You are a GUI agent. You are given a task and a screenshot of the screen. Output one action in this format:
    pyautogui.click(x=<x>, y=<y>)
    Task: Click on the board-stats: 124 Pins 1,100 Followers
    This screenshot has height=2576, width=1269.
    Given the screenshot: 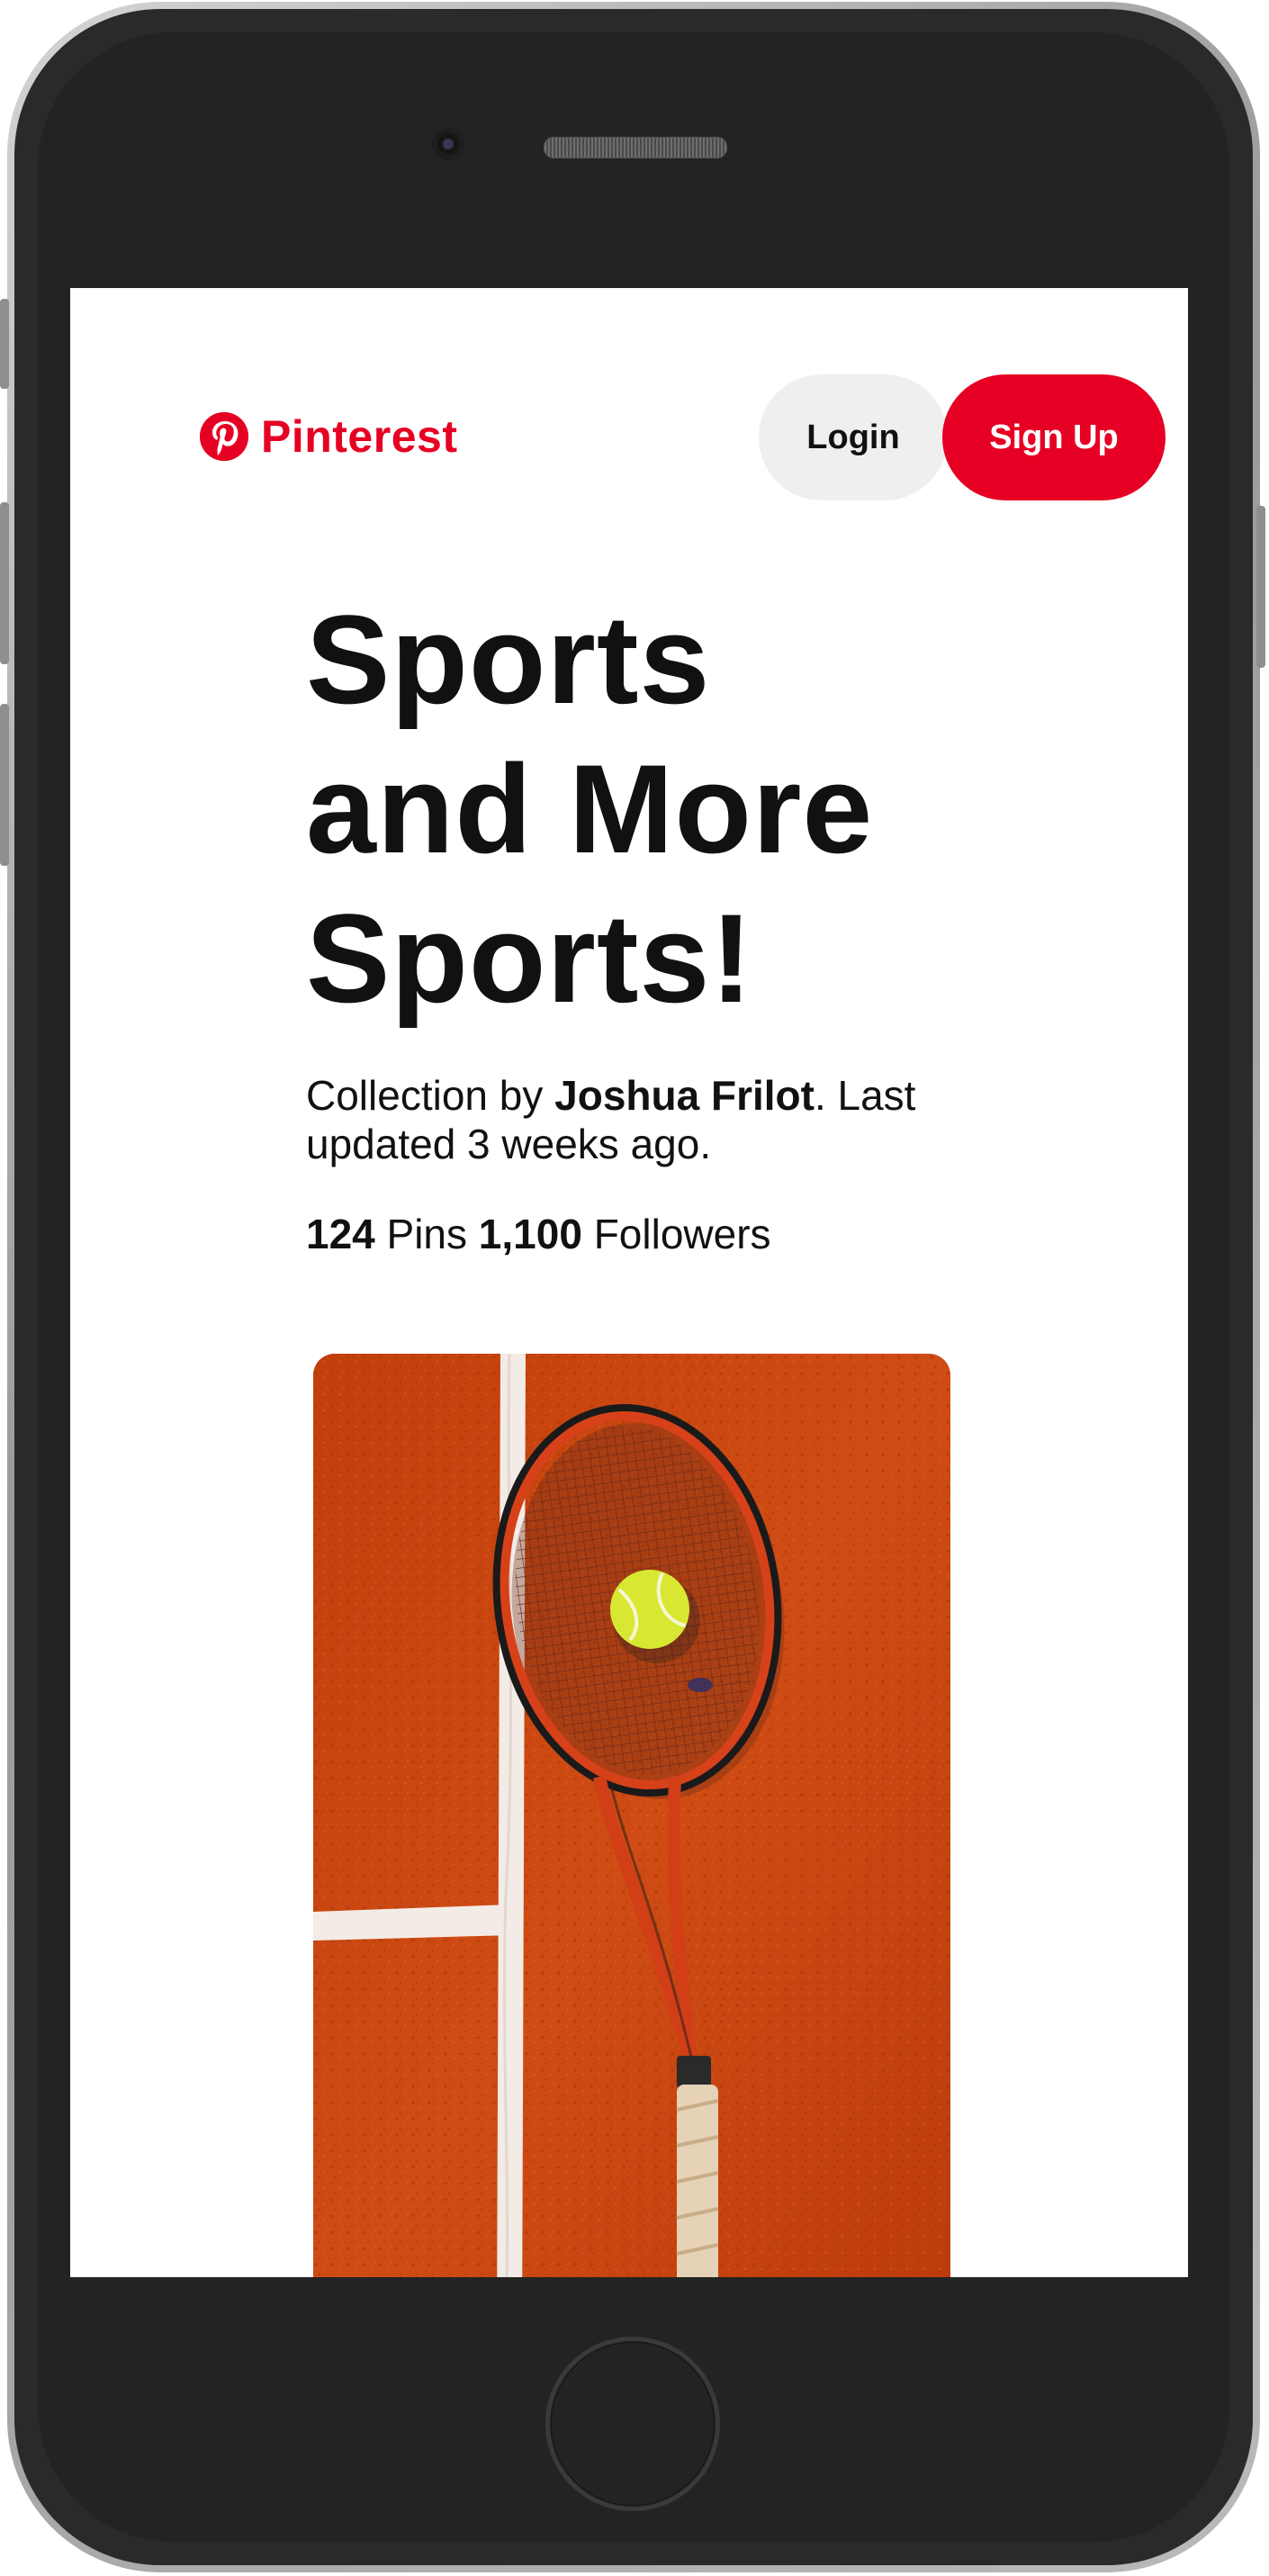 What is the action you would take?
    pyautogui.click(x=538, y=1234)
    